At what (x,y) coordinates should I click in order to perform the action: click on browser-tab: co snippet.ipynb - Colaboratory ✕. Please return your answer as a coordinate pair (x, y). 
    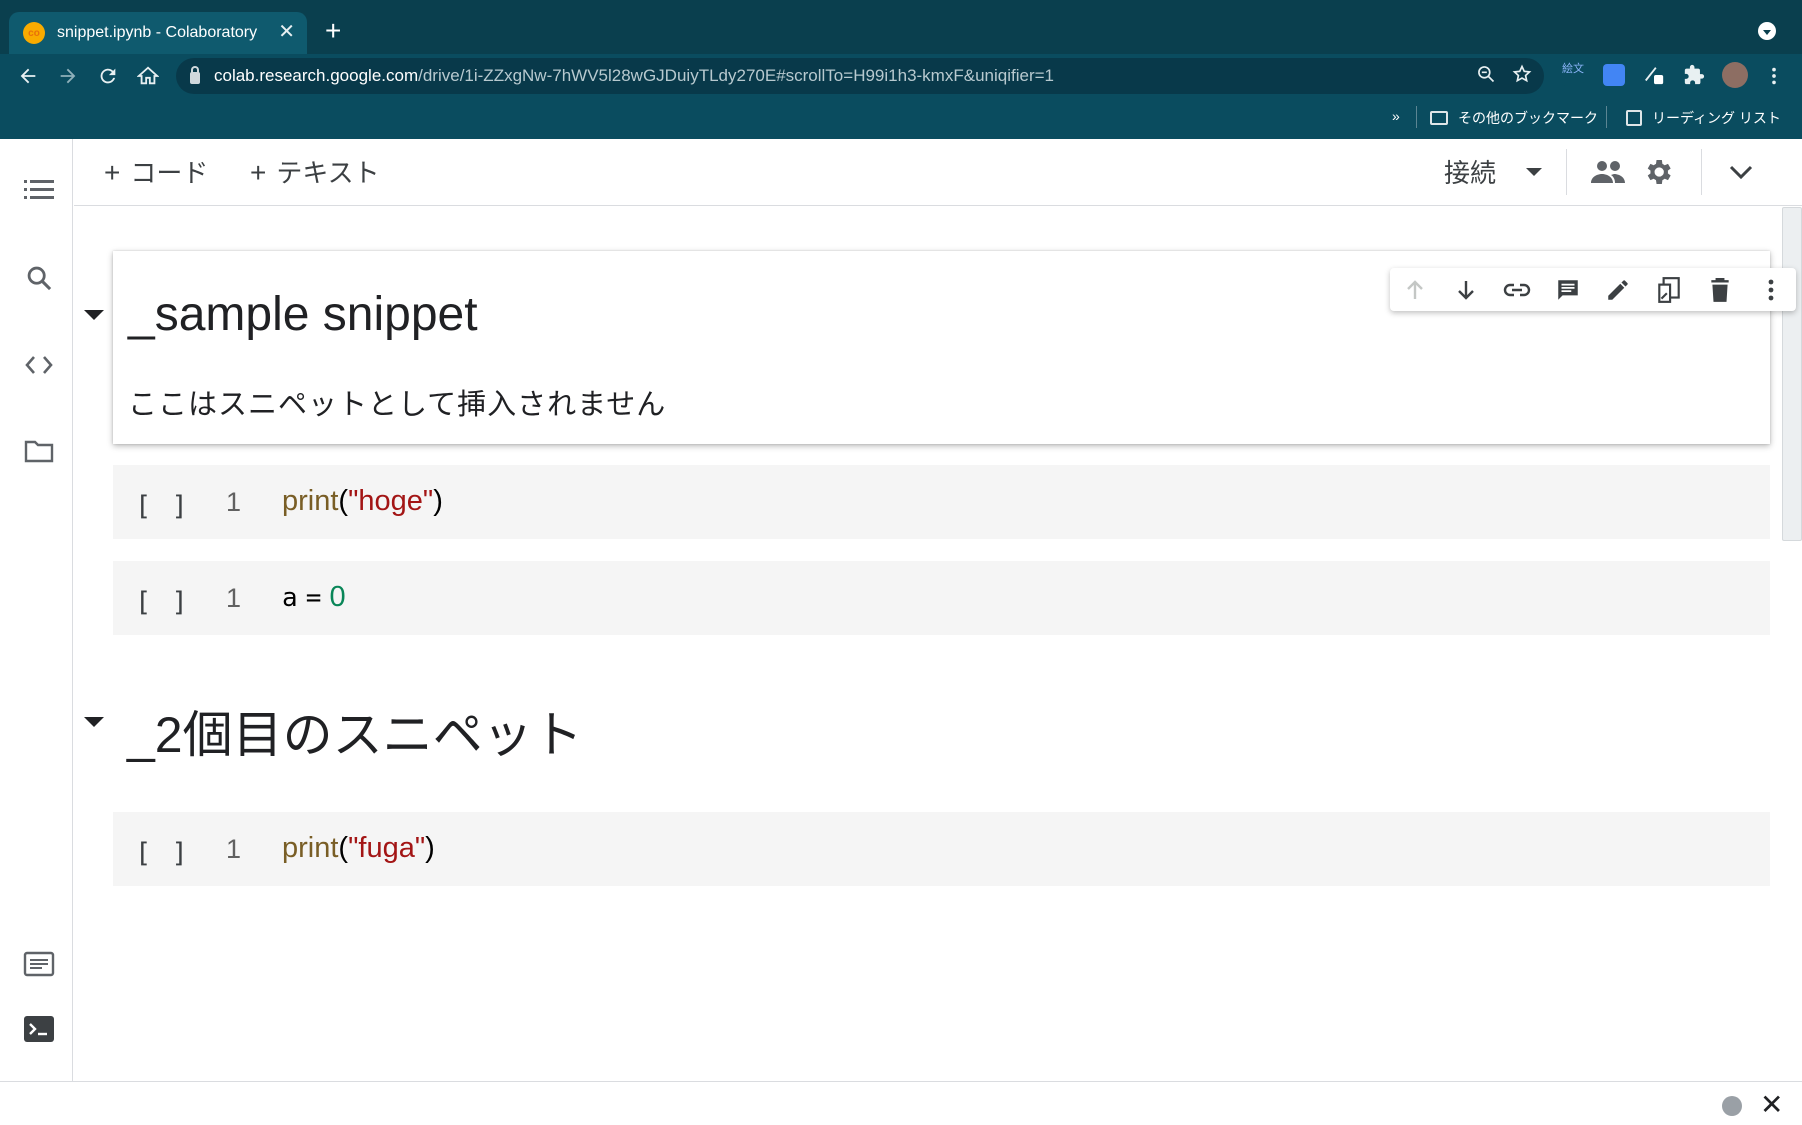
    Looking at the image, I should click on (158, 33).